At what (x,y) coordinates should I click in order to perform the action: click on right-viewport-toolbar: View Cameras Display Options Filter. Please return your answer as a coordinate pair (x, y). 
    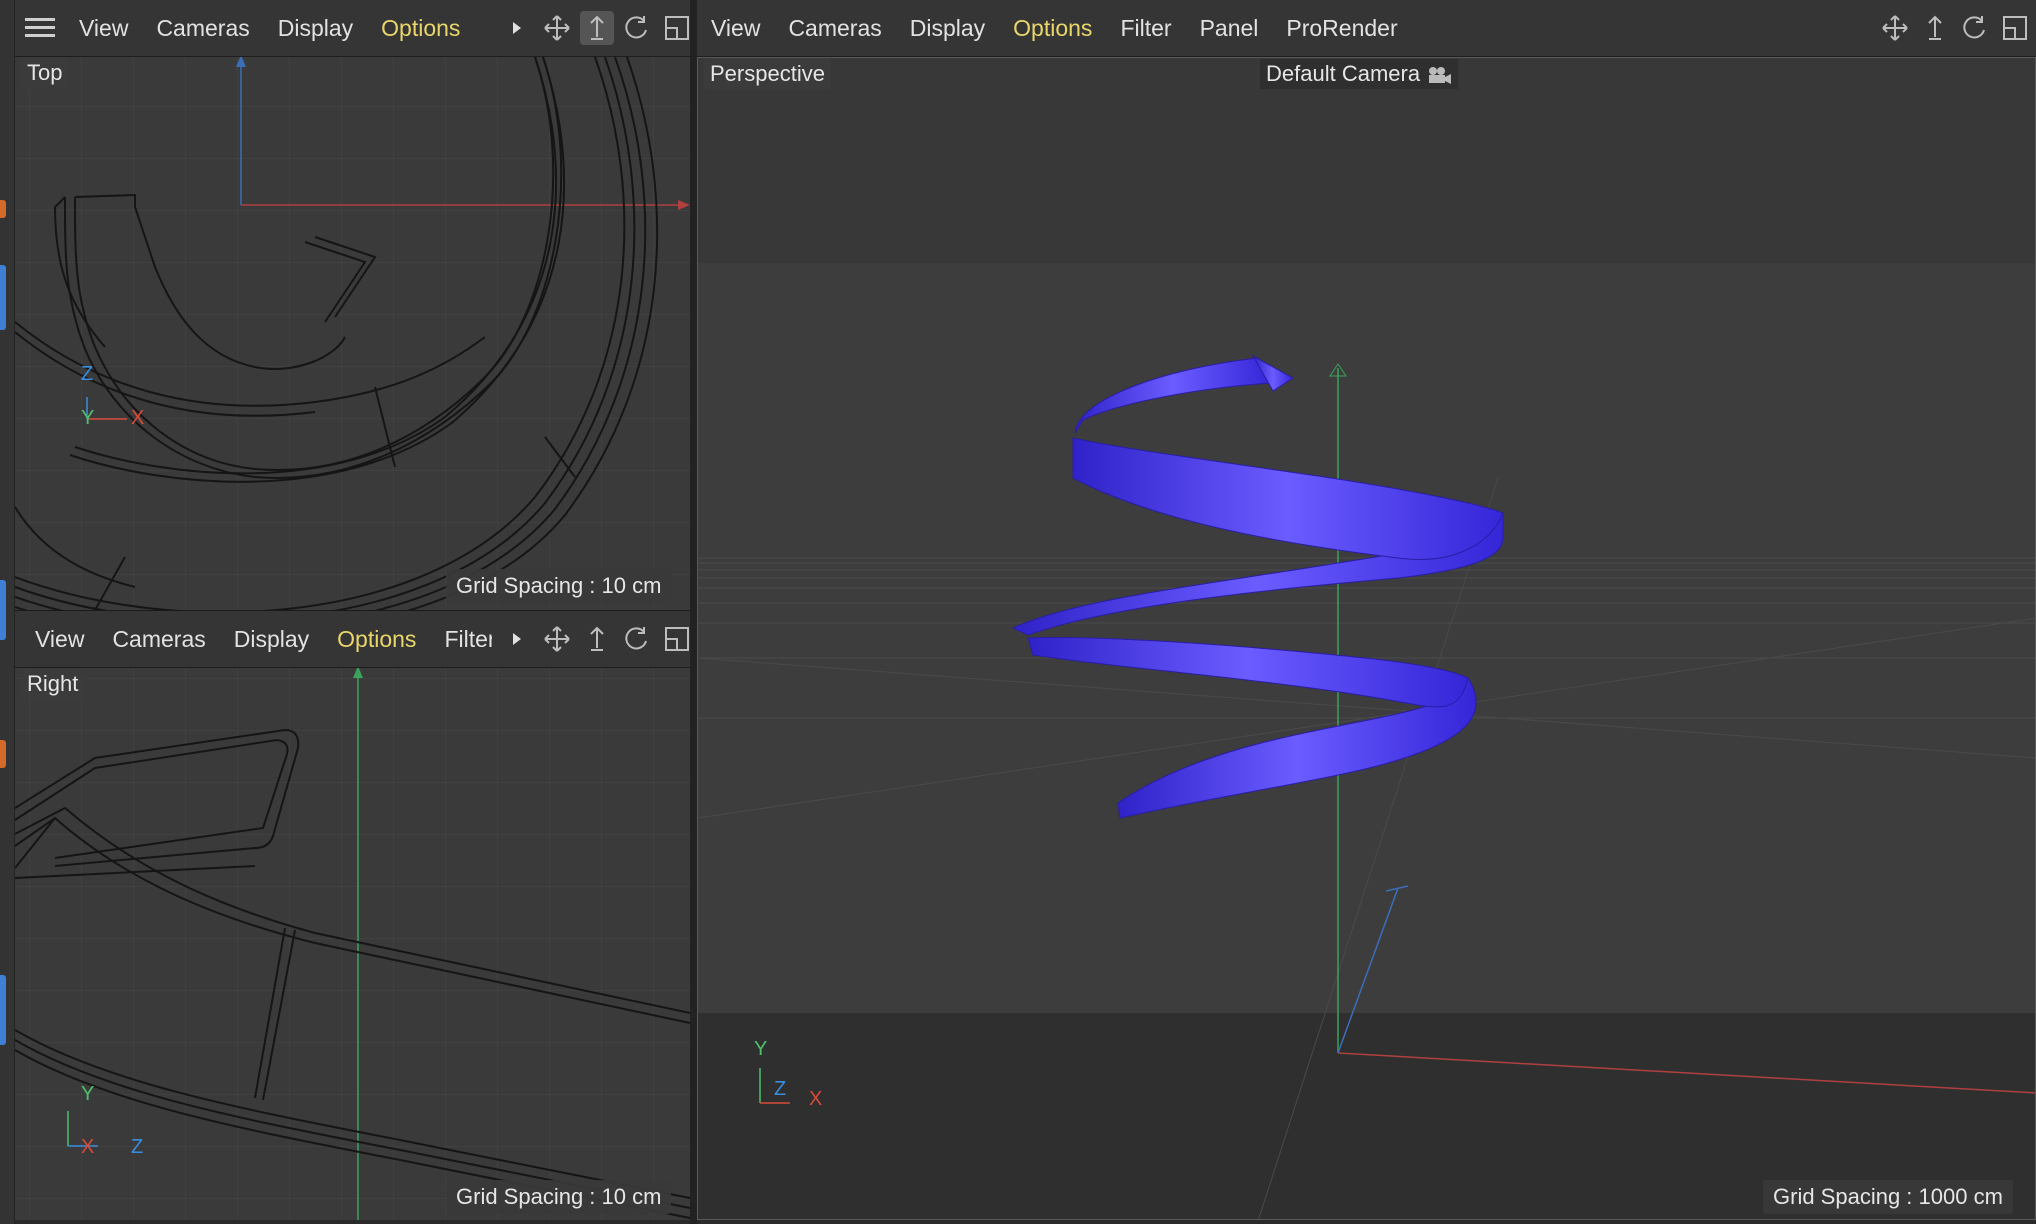
    Looking at the image, I should click on (352, 639).